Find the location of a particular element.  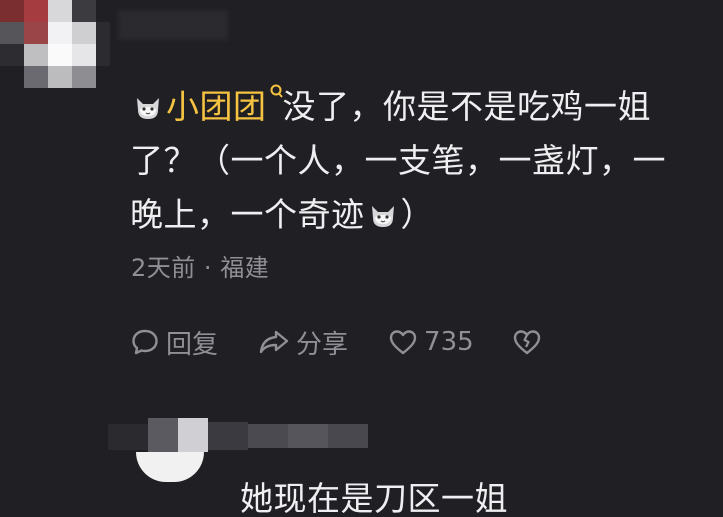

blurred-avatar is located at coordinates (55, 50).